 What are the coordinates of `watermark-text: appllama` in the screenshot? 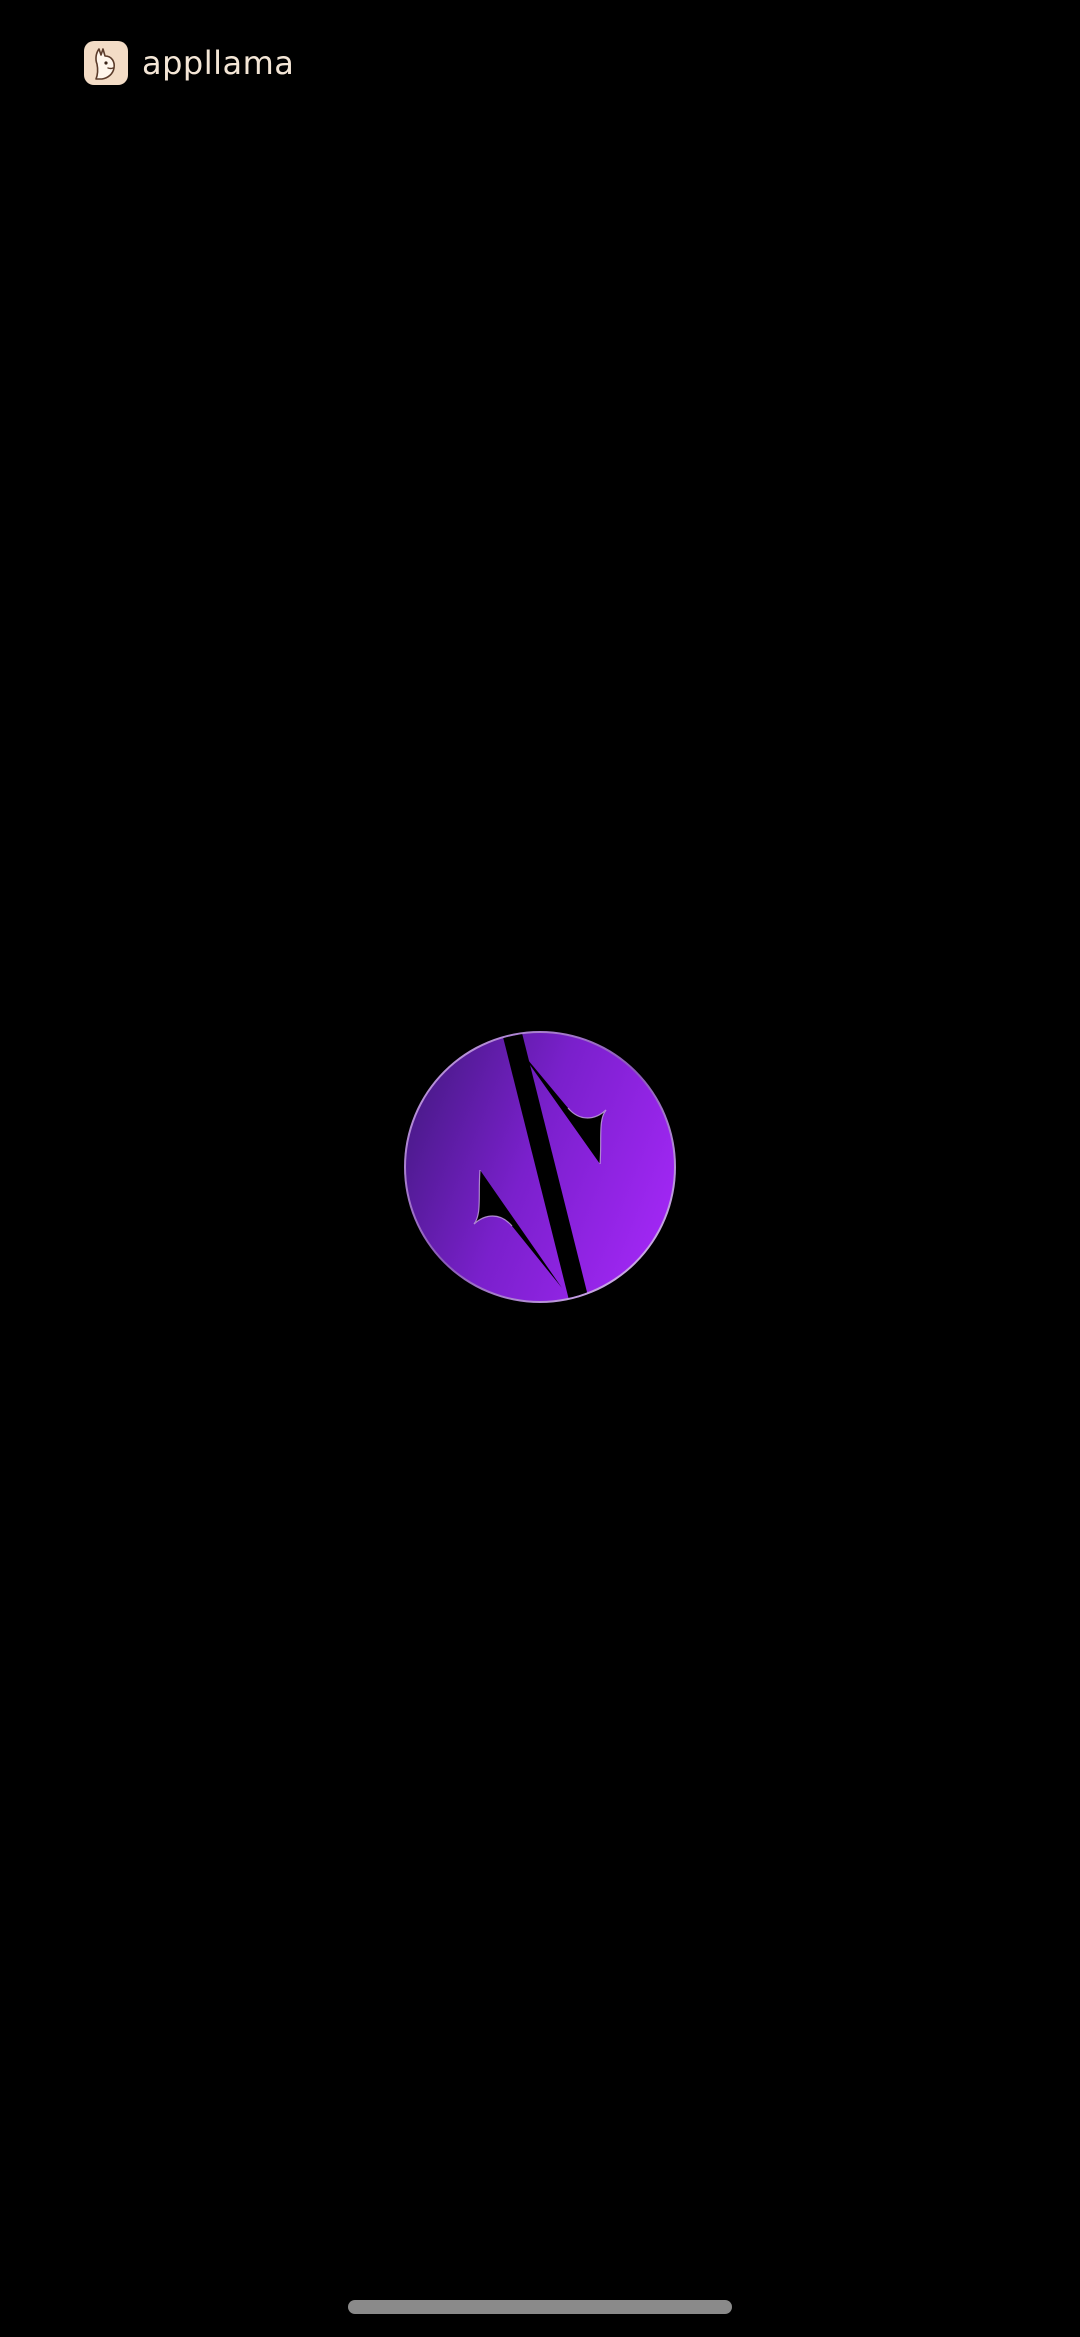 It's located at (218, 63).